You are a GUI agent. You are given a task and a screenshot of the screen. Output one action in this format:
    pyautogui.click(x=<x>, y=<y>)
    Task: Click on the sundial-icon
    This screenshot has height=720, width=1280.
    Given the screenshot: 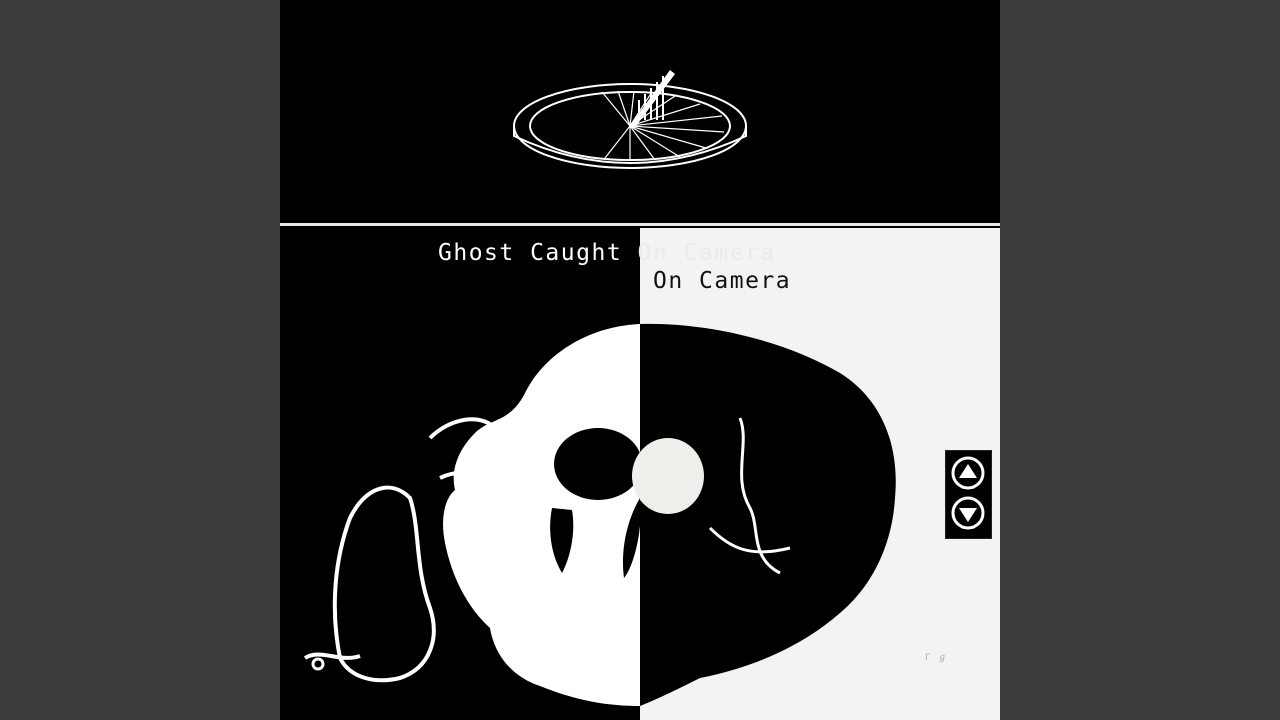 What is the action you would take?
    pyautogui.click(x=630, y=119)
    